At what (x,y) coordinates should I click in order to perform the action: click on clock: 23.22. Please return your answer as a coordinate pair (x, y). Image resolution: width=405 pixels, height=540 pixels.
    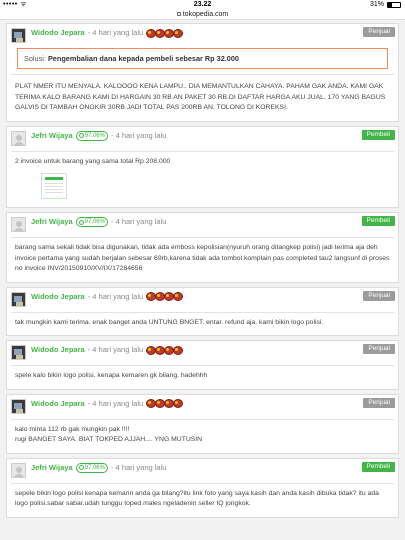
    Looking at the image, I should click on (202, 4).